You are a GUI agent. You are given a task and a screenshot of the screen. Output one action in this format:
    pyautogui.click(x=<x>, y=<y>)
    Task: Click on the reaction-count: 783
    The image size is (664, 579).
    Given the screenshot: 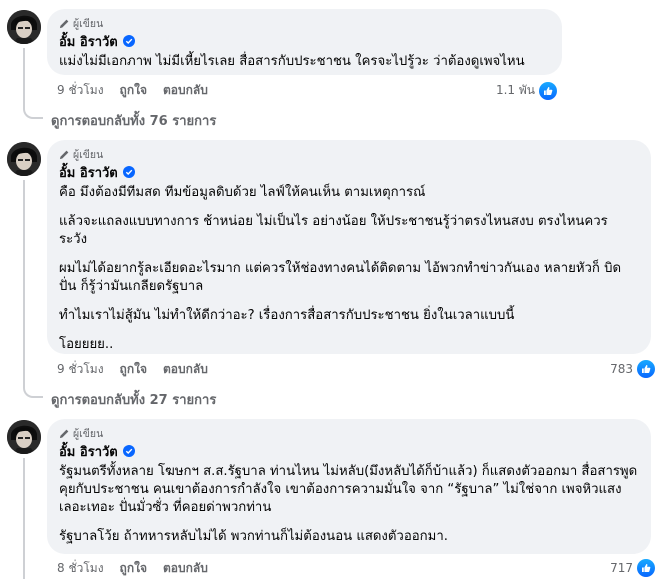 What is the action you would take?
    pyautogui.click(x=632, y=369)
    